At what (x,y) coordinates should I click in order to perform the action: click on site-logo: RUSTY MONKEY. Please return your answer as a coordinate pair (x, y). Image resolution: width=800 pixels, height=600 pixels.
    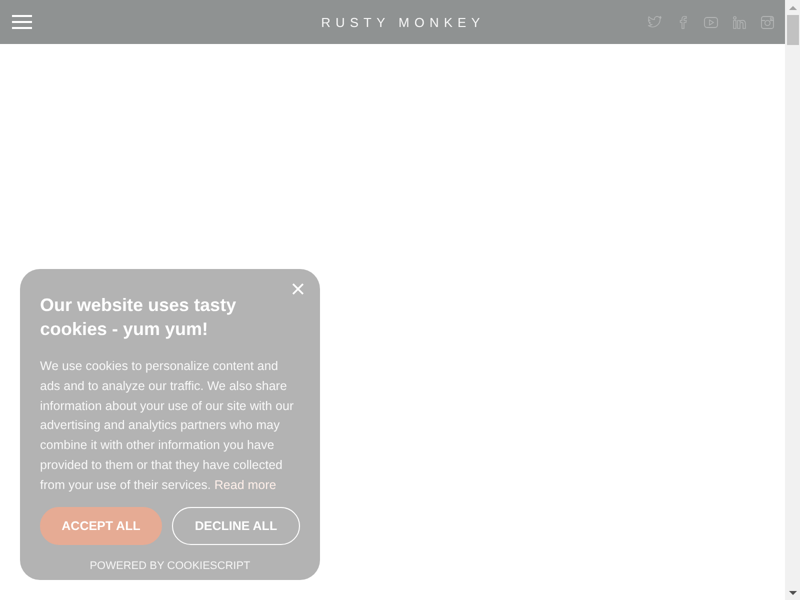
    Looking at the image, I should click on (403, 22).